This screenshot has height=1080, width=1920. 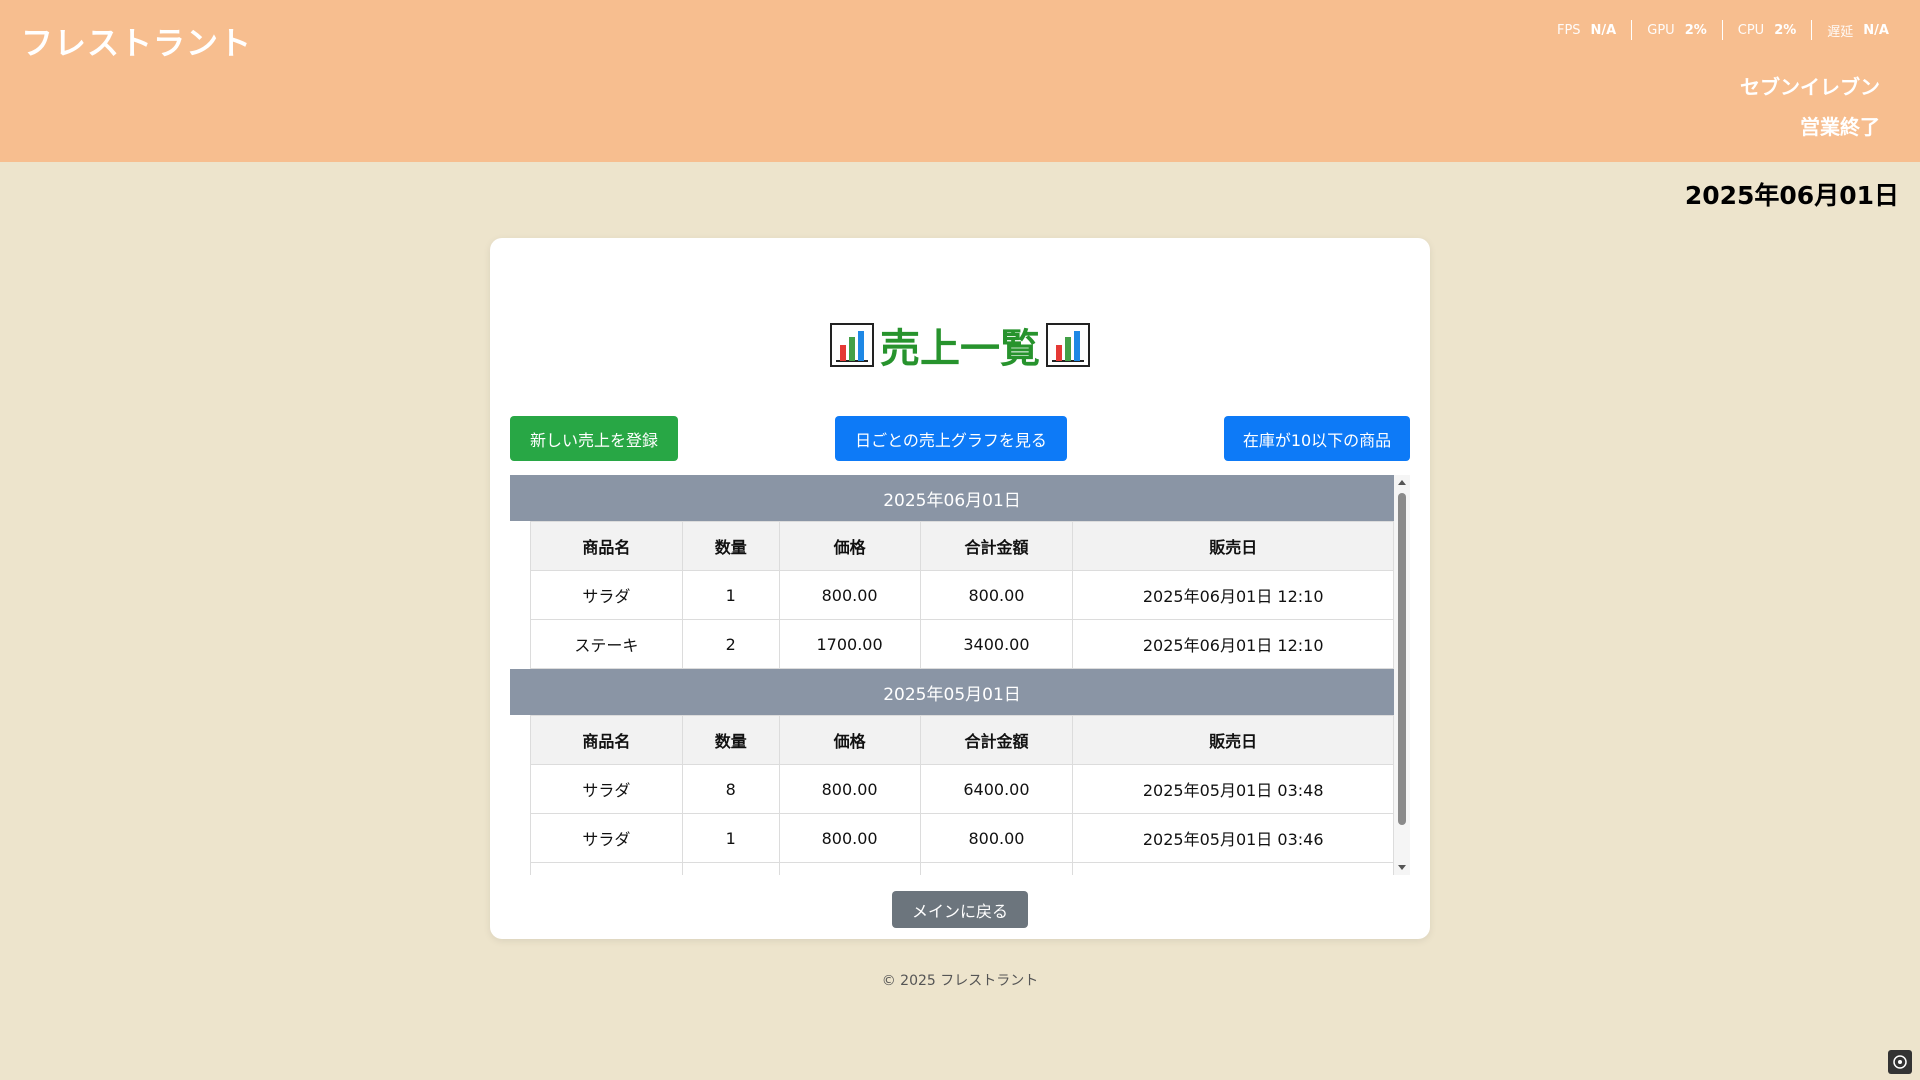 I want to click on date-group-header: 2025年05月01日, so click(x=952, y=692).